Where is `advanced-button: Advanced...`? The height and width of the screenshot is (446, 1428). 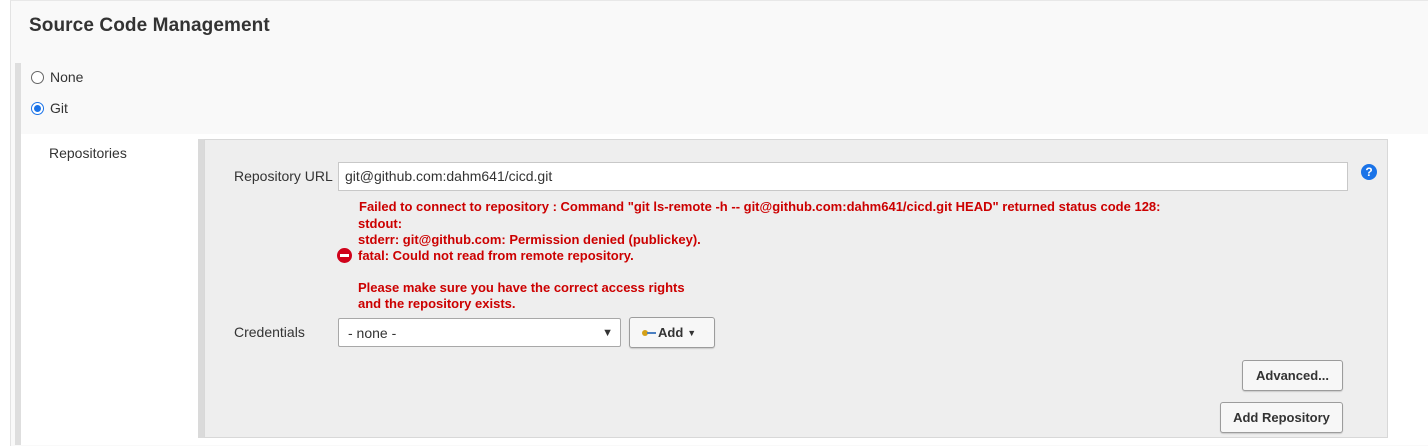 advanced-button: Advanced... is located at coordinates (1292, 375).